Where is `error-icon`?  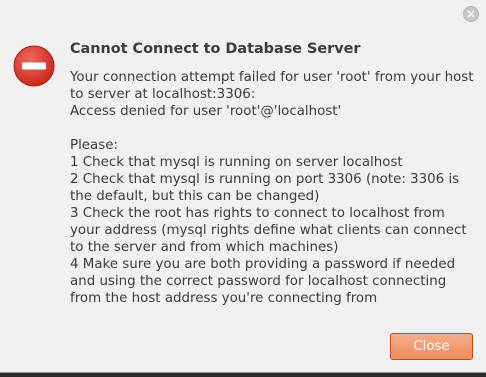 error-icon is located at coordinates (34, 66).